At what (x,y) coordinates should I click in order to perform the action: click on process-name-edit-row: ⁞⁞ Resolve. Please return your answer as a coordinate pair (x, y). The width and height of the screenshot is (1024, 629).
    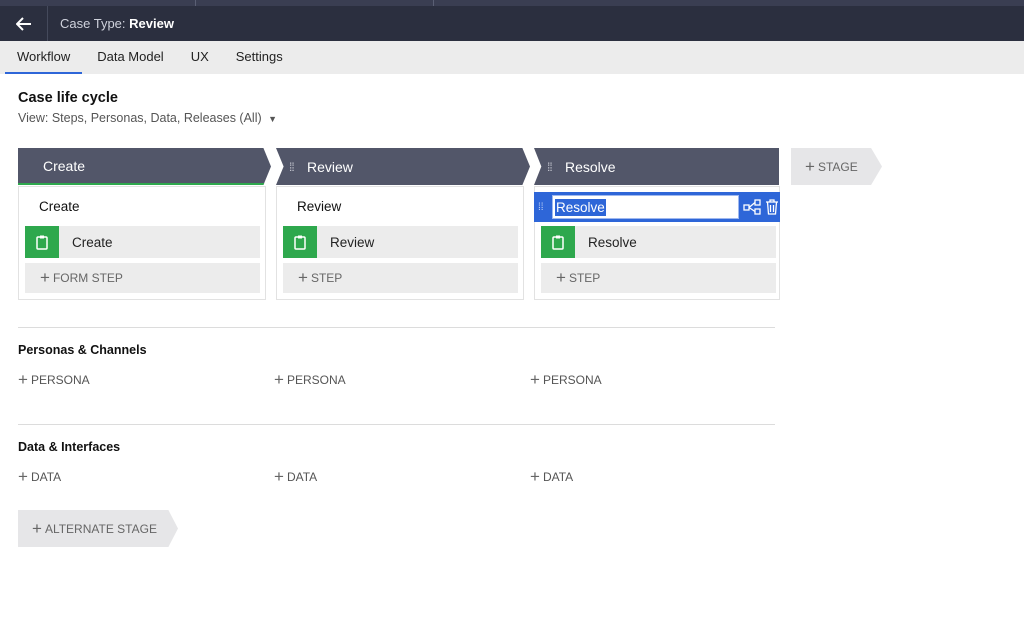
    Looking at the image, I should click on (657, 207).